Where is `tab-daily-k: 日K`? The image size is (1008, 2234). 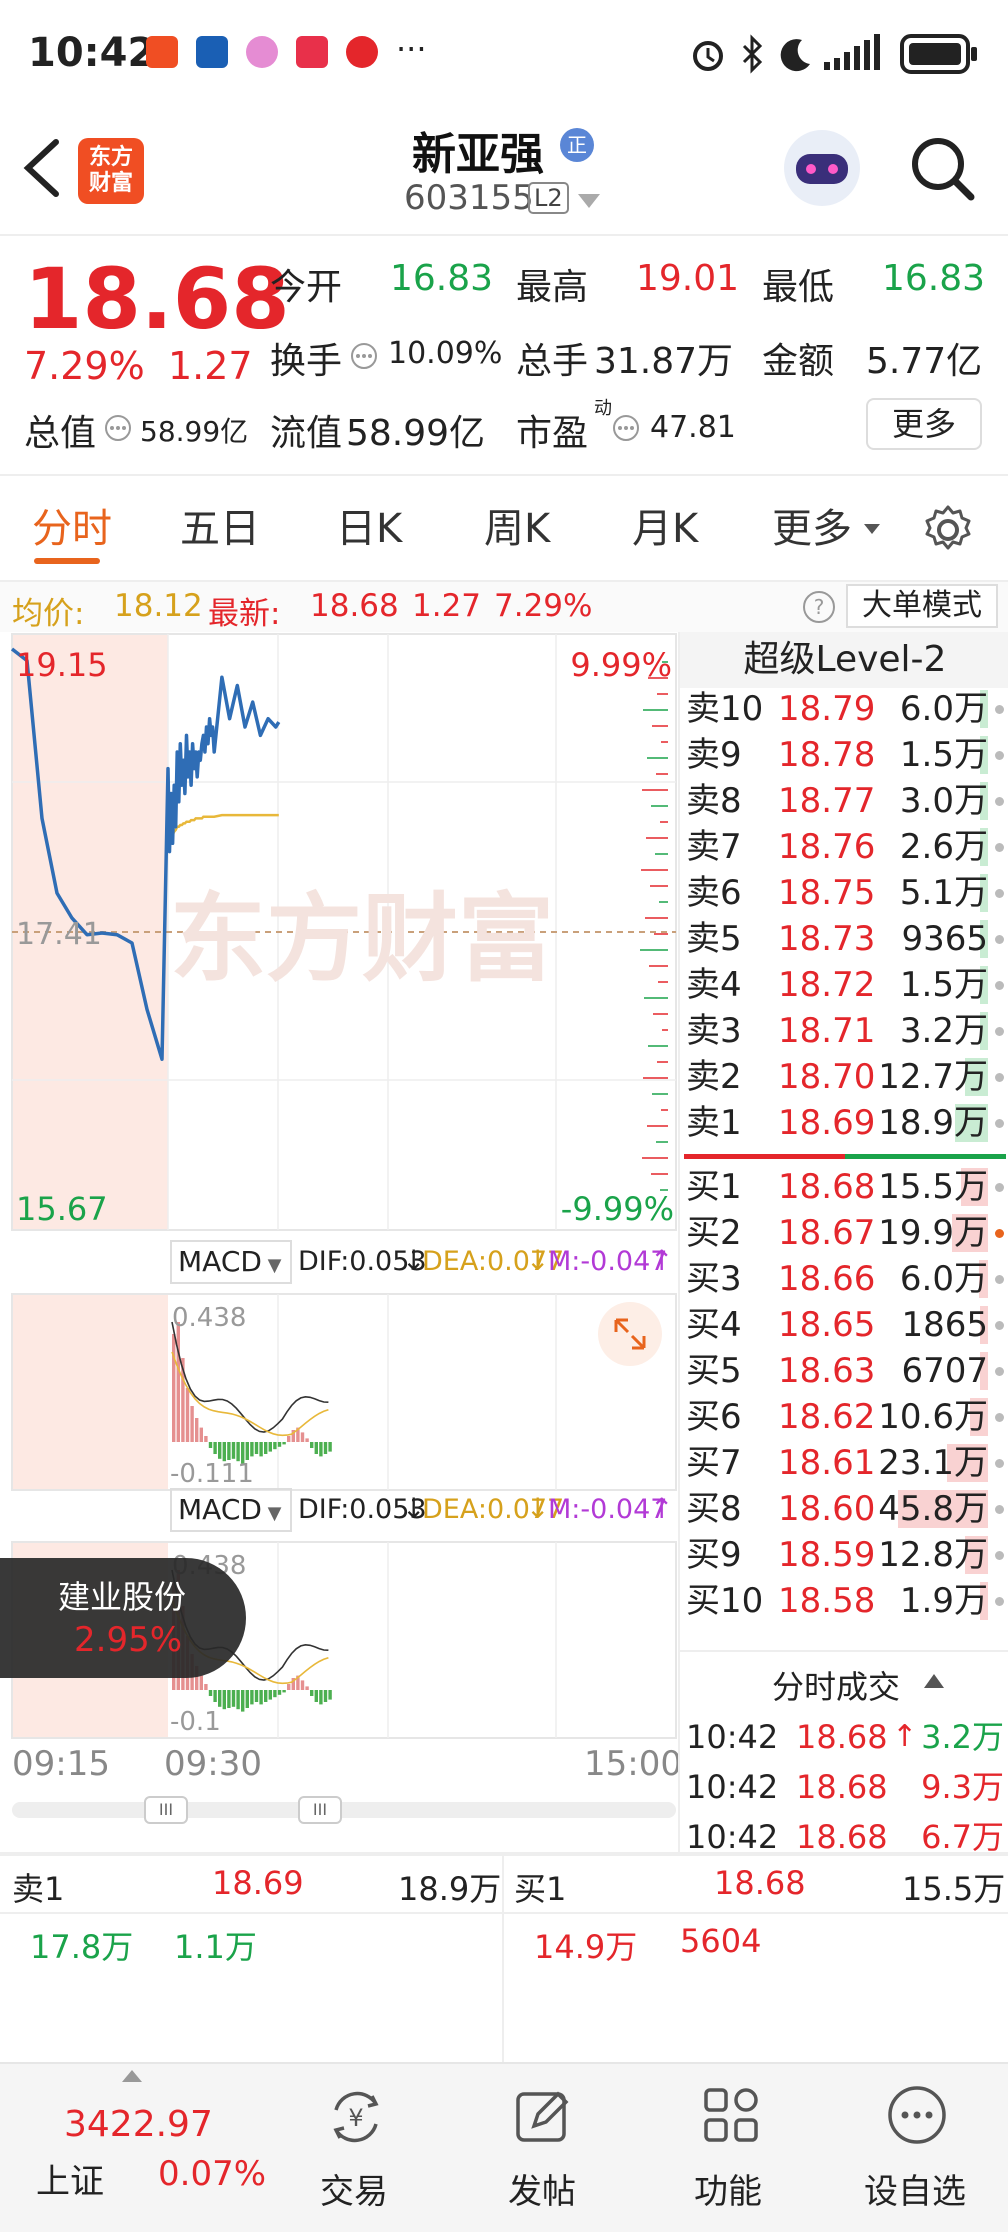 tab-daily-k: 日K is located at coordinates (369, 529).